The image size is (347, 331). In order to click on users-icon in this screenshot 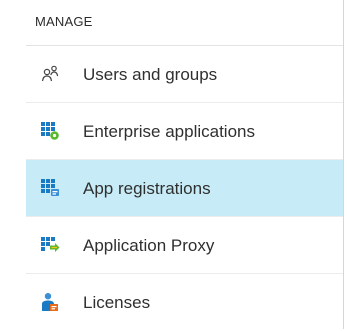, I will do `click(50, 74)`.